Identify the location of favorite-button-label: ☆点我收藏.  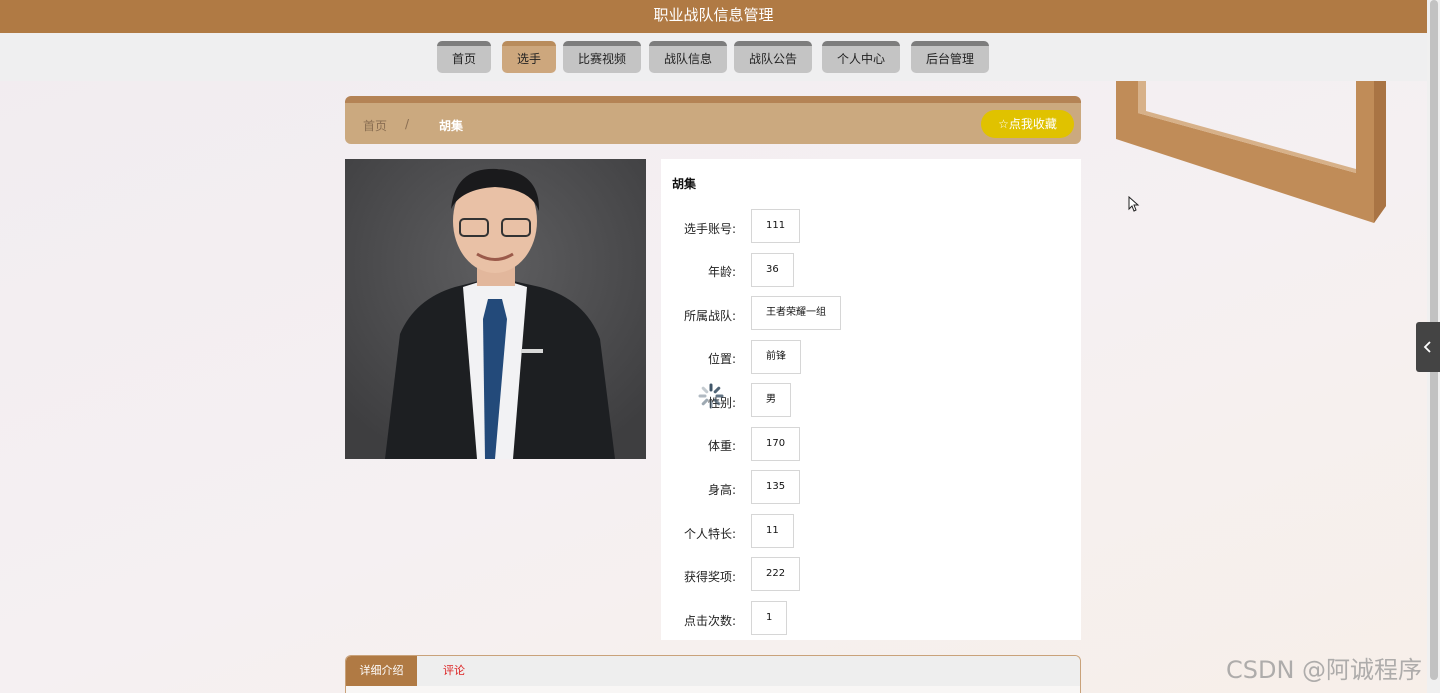
(1027, 124).